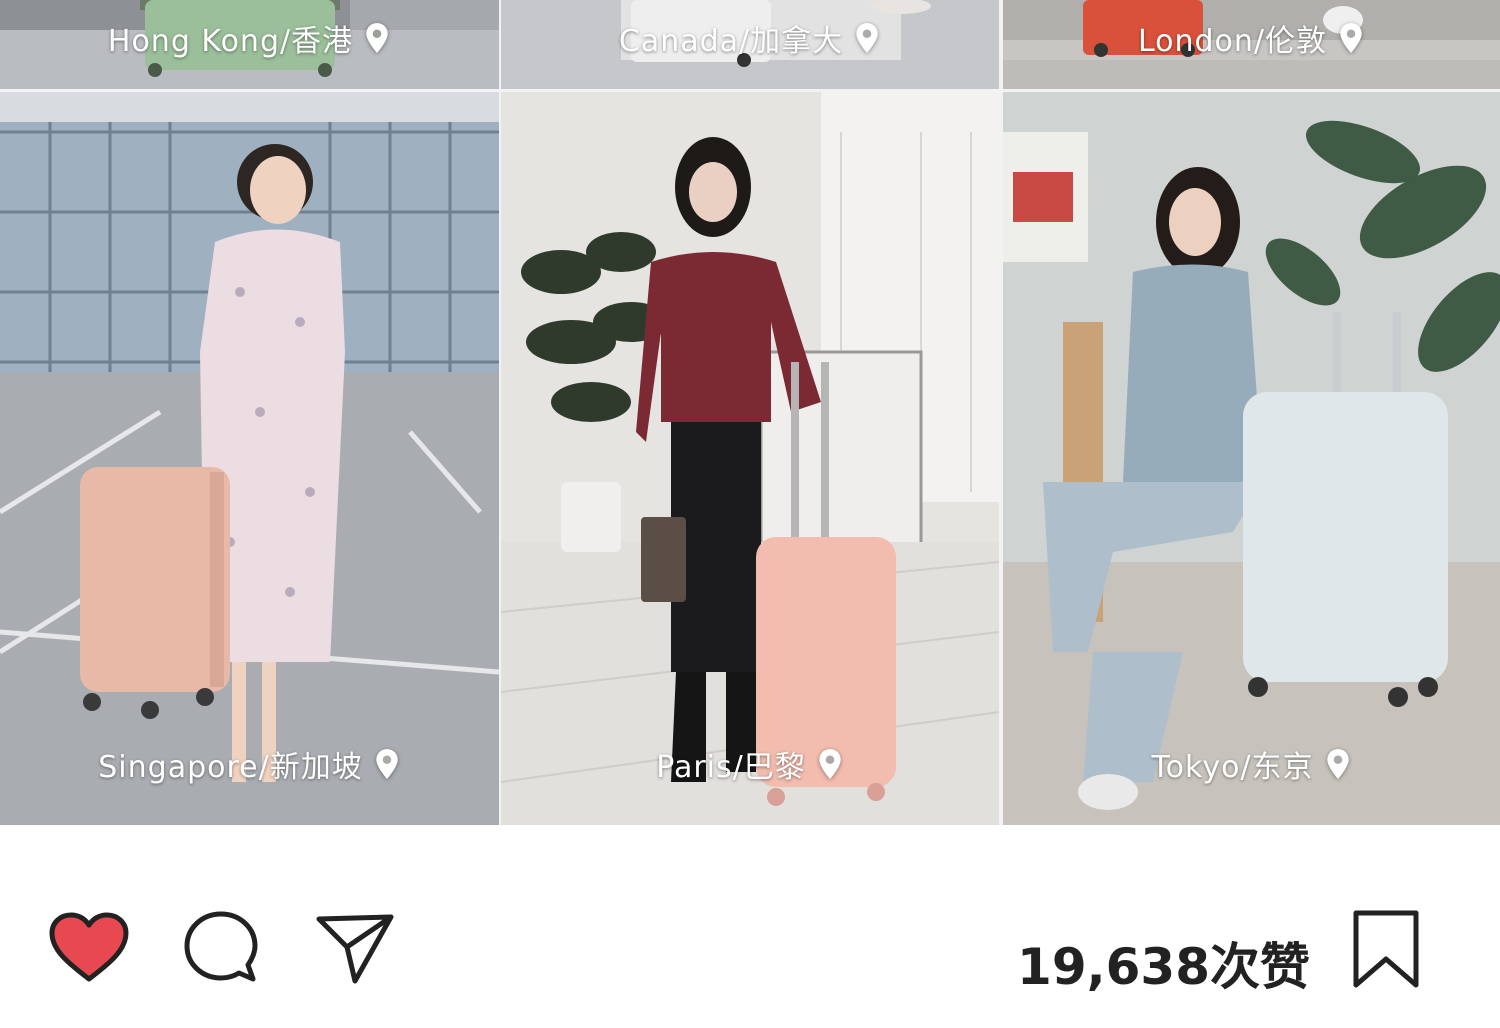 The width and height of the screenshot is (1500, 1028). I want to click on heart-icon, so click(89, 948).